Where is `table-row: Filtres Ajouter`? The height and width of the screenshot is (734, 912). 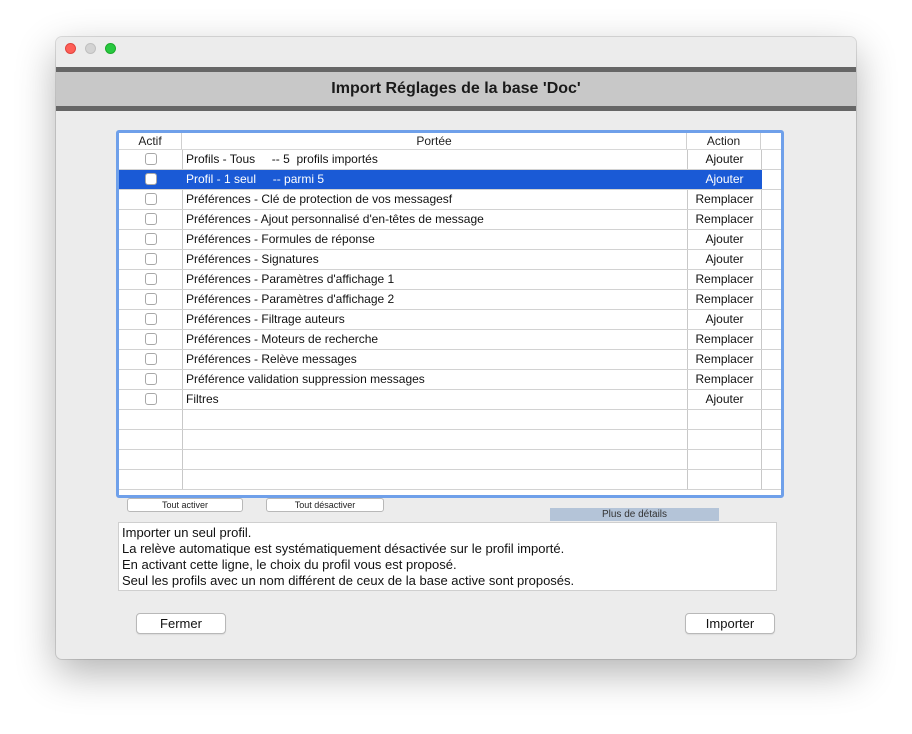 table-row: Filtres Ajouter is located at coordinates (450, 400).